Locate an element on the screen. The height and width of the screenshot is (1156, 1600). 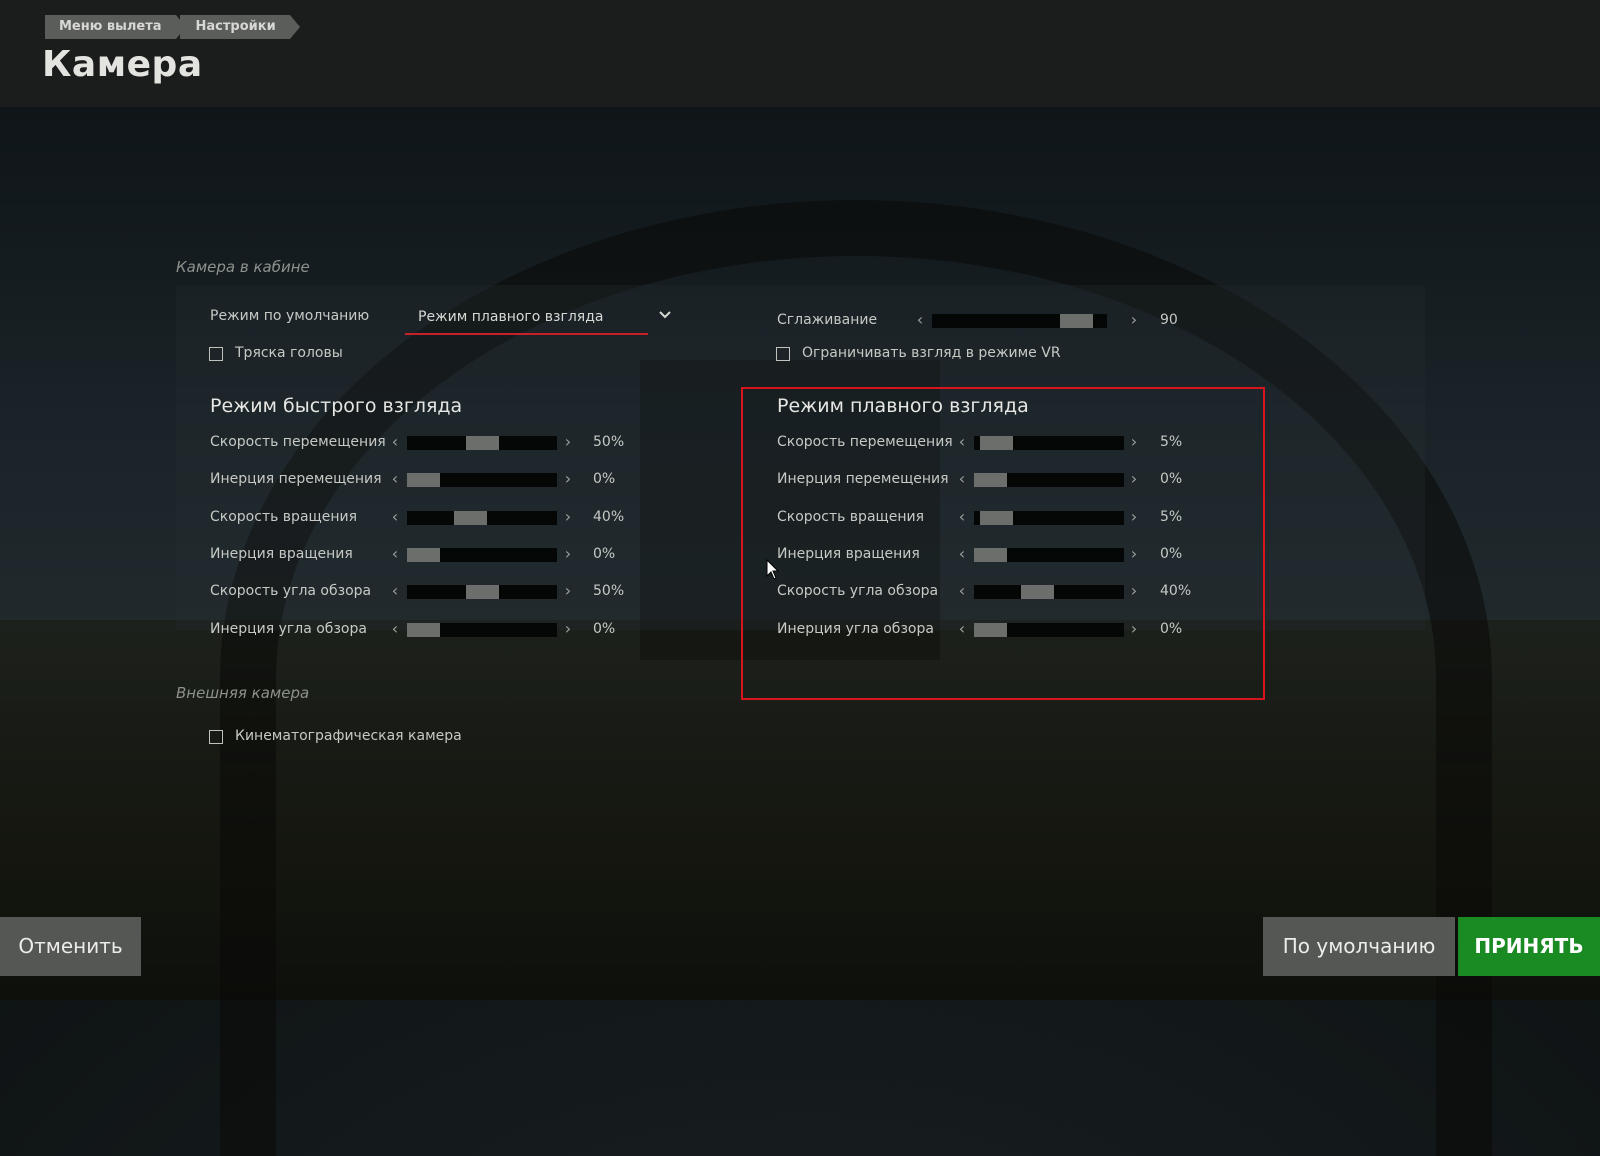
vr-limit-label: Ограничивать взгляд в режиме VR is located at coordinates (931, 353).